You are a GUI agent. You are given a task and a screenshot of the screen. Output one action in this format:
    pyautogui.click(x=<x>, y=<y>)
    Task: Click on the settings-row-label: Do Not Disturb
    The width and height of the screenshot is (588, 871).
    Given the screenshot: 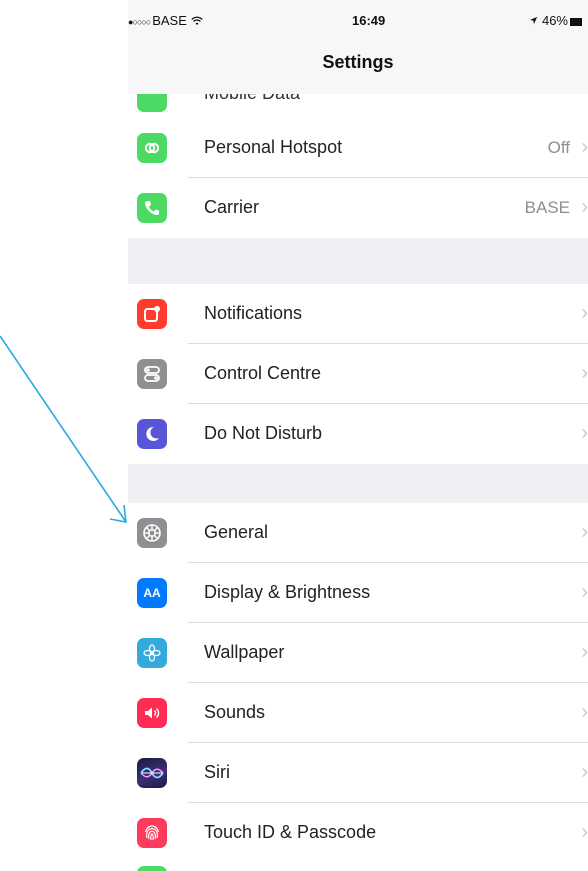 What is the action you would take?
    pyautogui.click(x=263, y=433)
    